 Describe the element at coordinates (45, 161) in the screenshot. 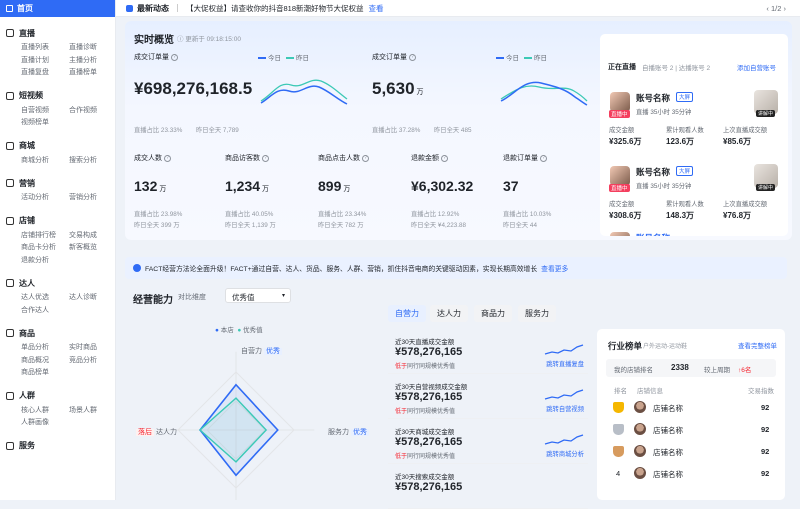

I see `sidebar-item: 商城分析` at that location.